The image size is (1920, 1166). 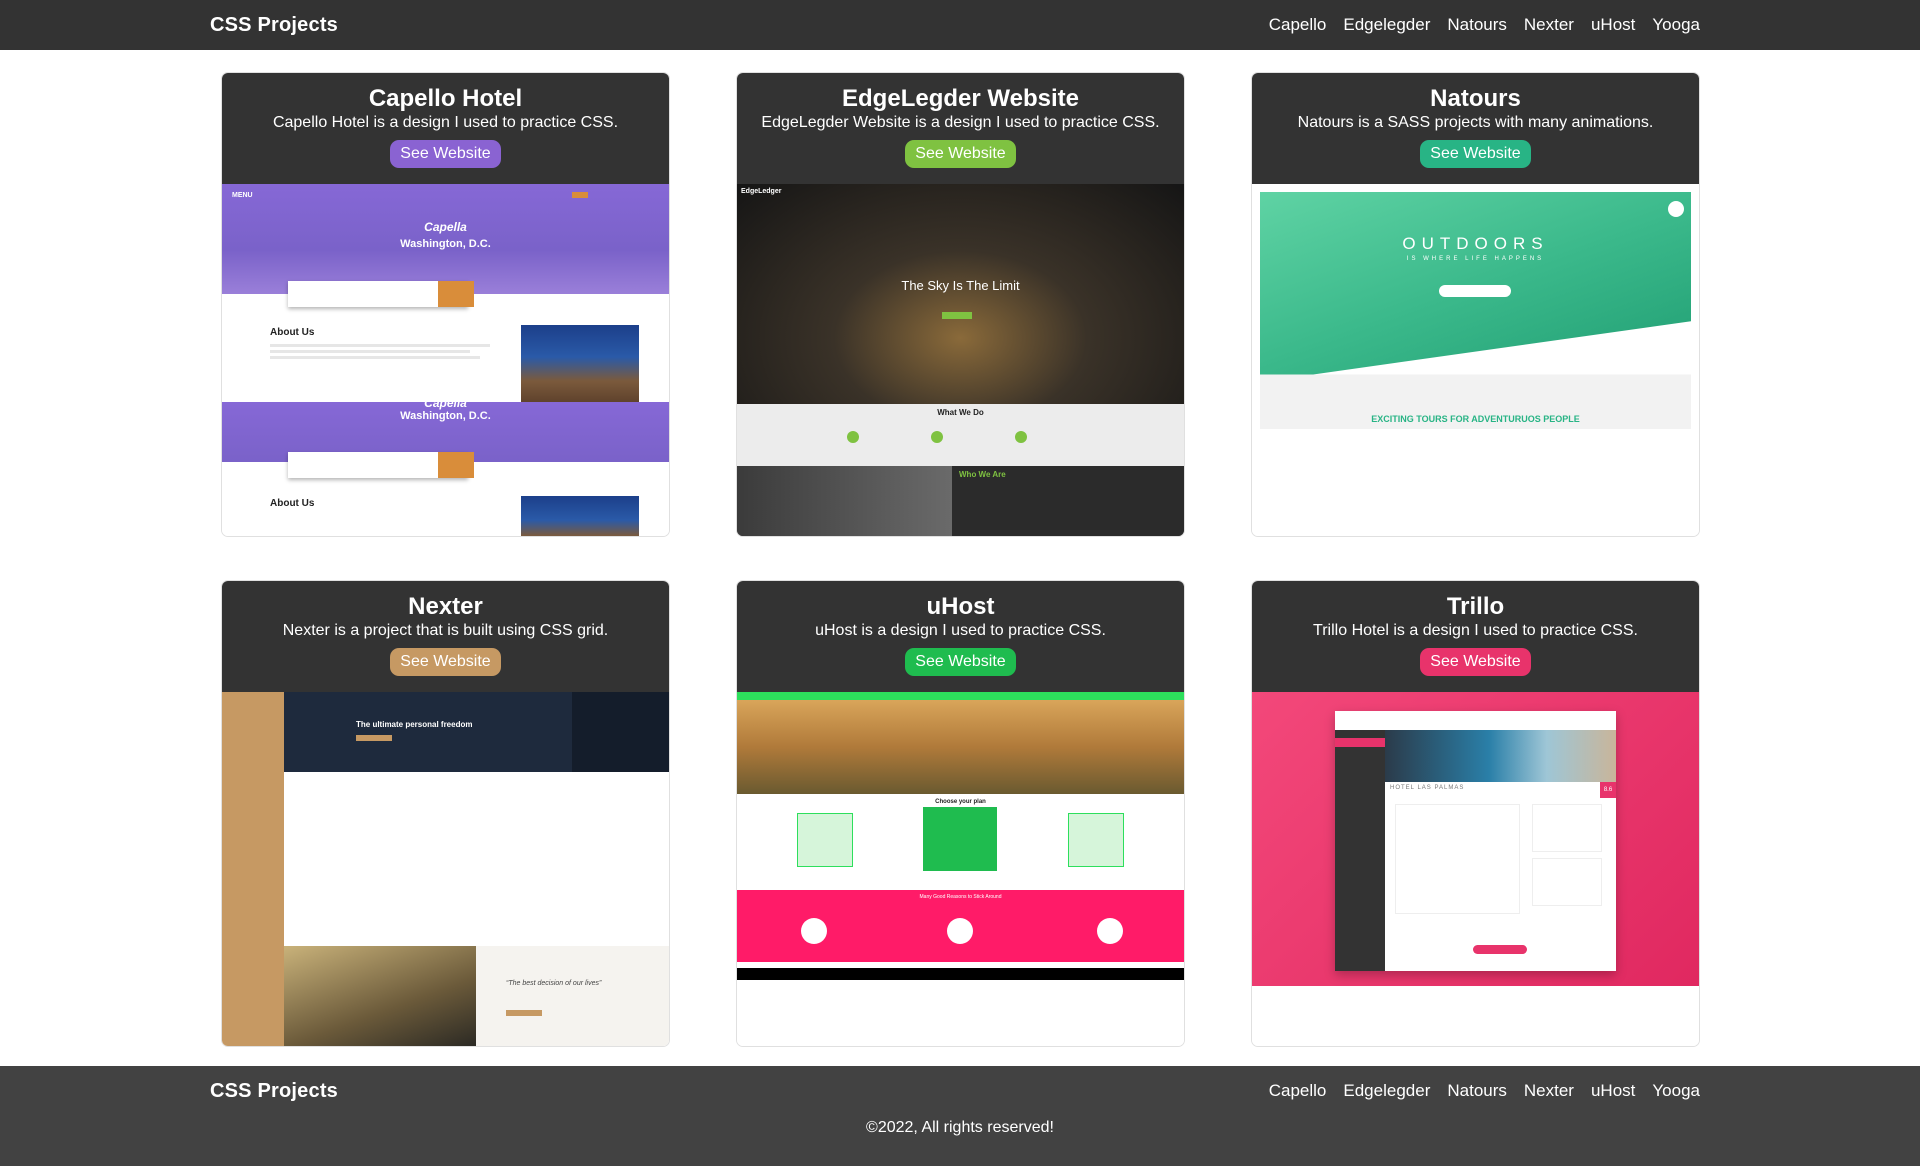 What do you see at coordinates (1298, 1091) in the screenshot?
I see `footer-link-capello: Capello` at bounding box center [1298, 1091].